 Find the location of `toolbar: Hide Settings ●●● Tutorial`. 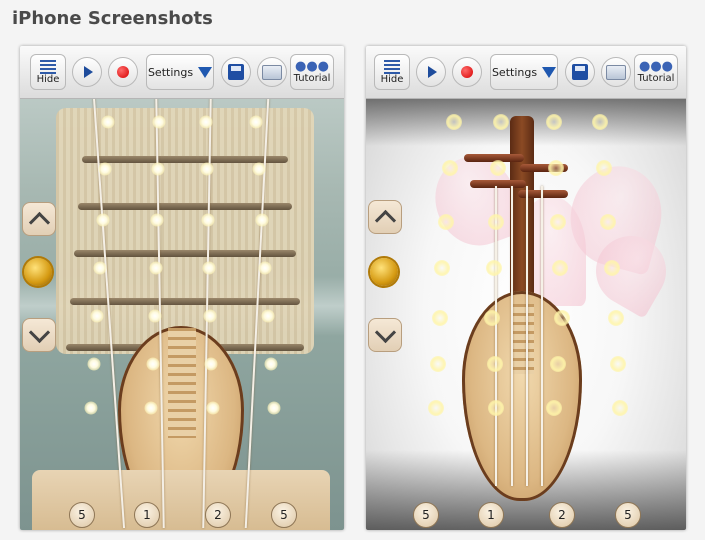

toolbar: Hide Settings ●●● Tutorial is located at coordinates (526, 72).